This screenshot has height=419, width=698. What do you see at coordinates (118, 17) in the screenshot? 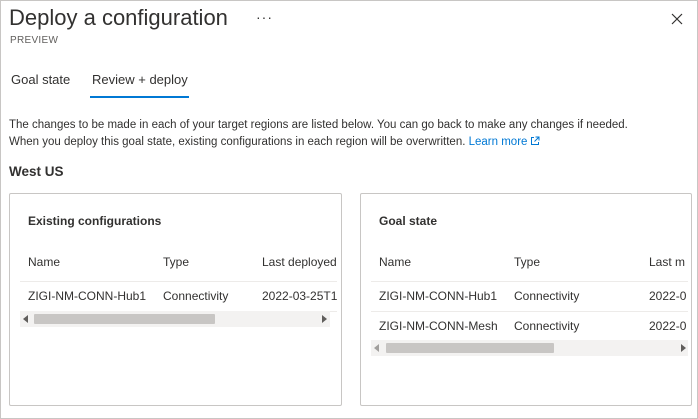
I see `page-title: Deploy a configuration` at bounding box center [118, 17].